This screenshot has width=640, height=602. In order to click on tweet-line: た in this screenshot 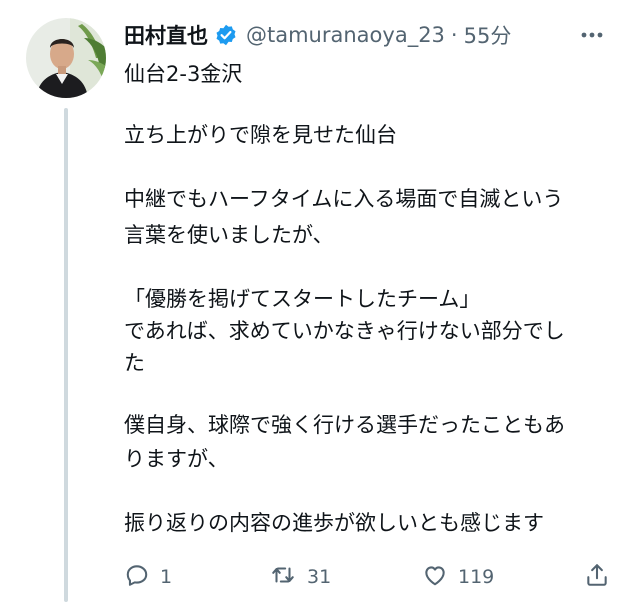, I will do `click(134, 363)`.